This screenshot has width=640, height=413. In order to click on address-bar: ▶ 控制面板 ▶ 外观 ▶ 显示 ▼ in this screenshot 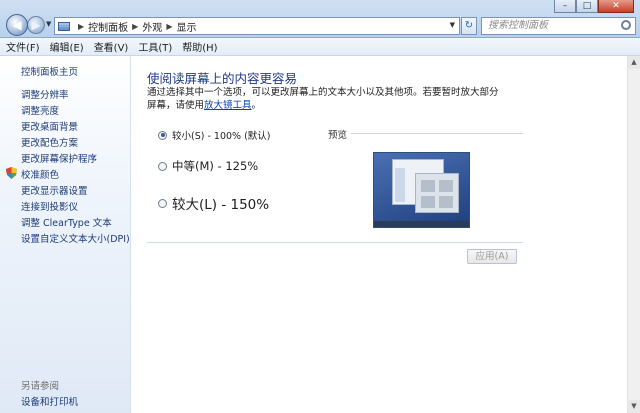, I will do `click(257, 26)`.